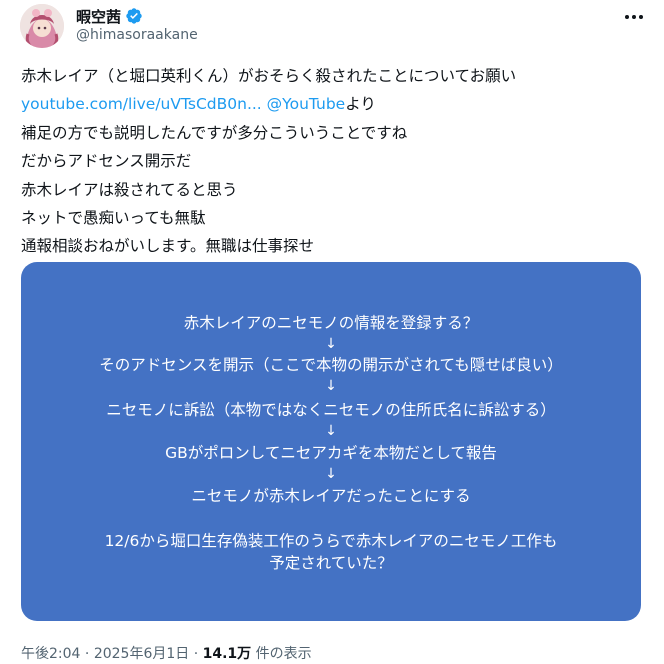  I want to click on tweet-line: 補足の方でも説明したんですが多分こういうことですね, so click(214, 132).